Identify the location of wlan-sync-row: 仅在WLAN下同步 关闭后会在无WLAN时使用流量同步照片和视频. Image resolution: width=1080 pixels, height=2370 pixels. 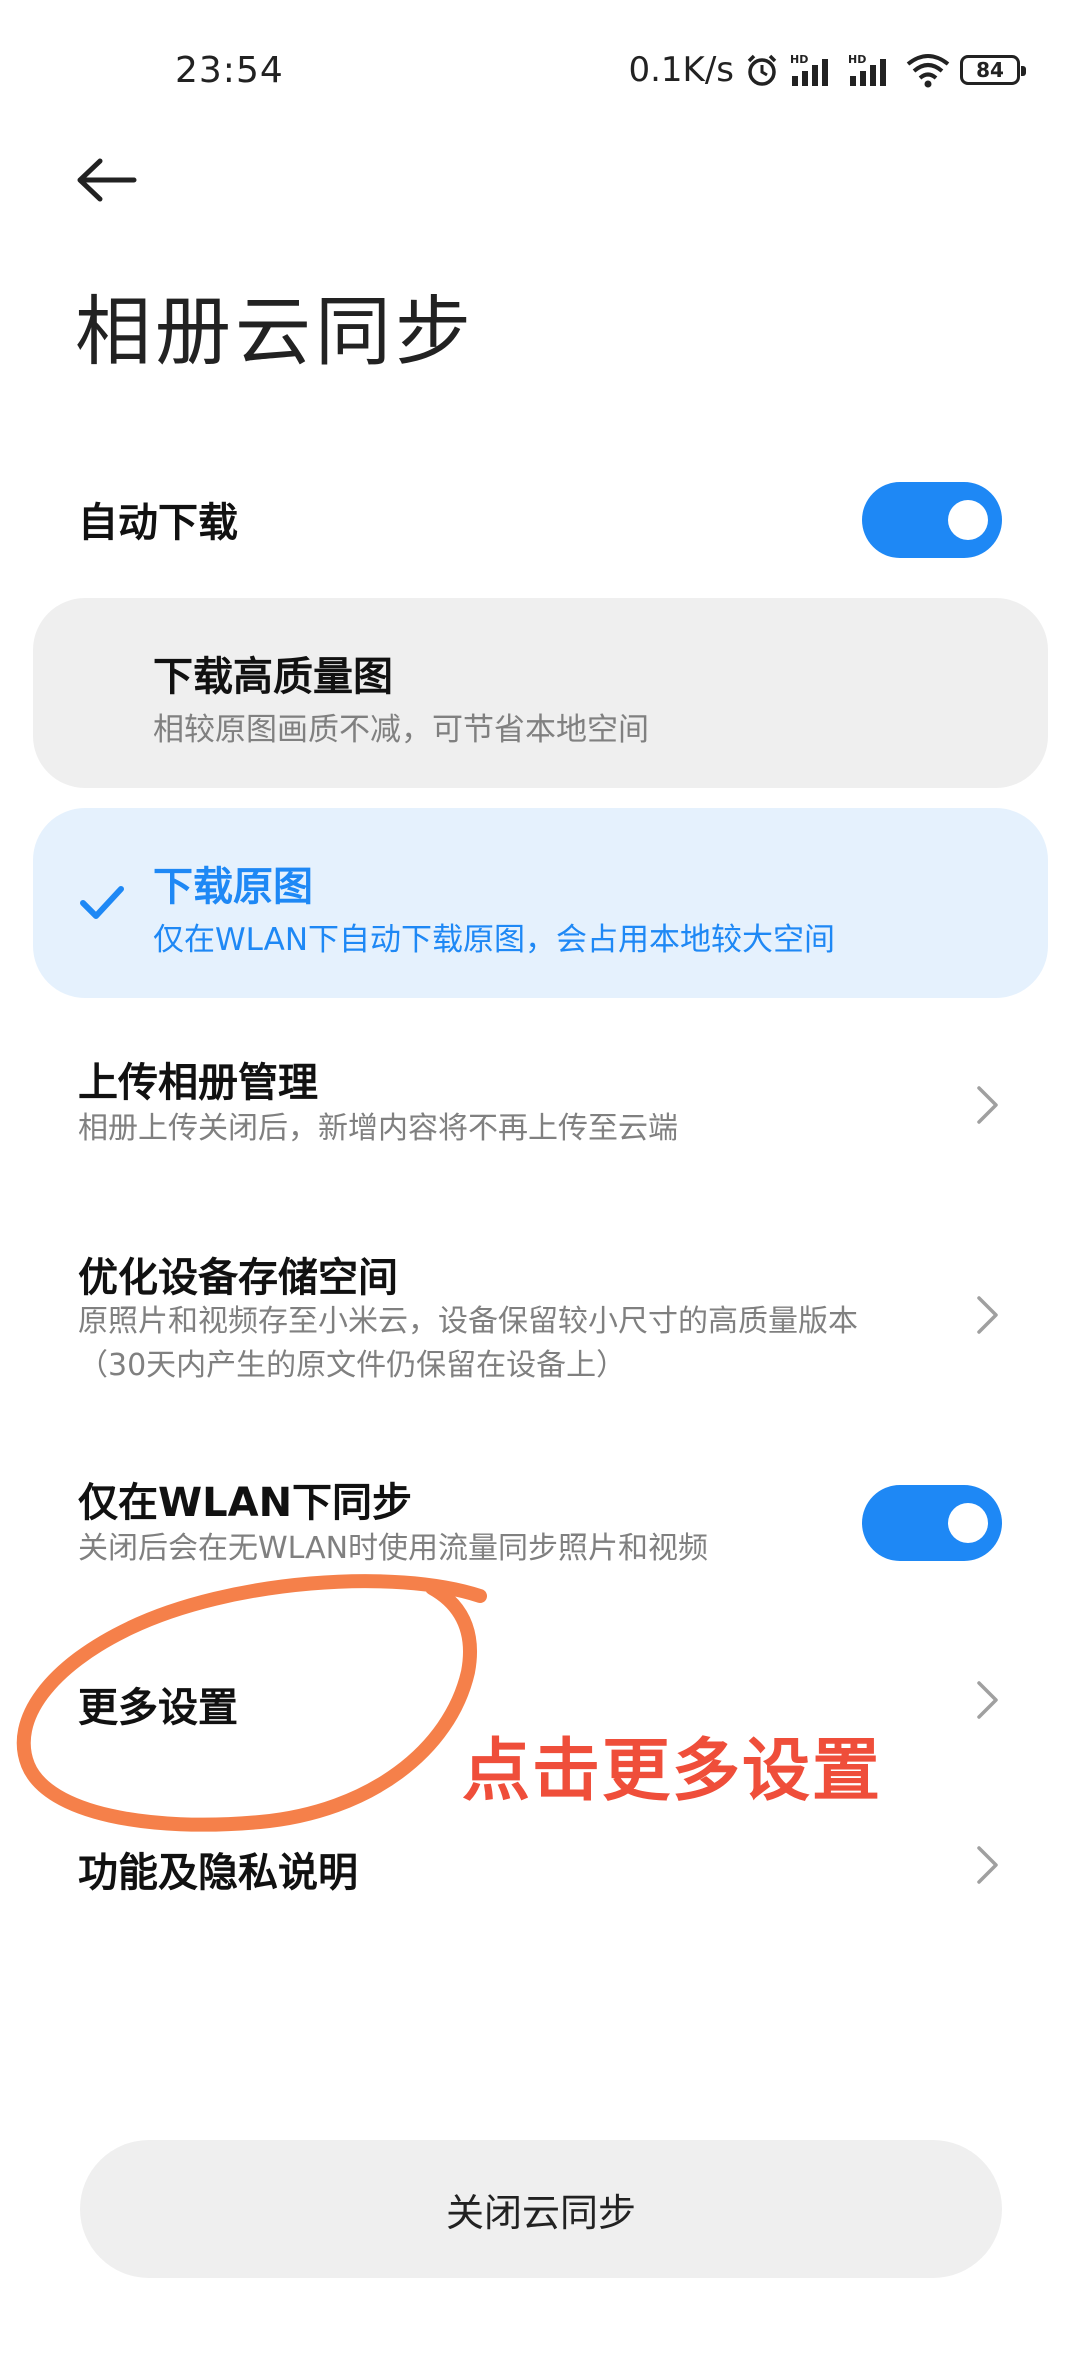
(540, 1525).